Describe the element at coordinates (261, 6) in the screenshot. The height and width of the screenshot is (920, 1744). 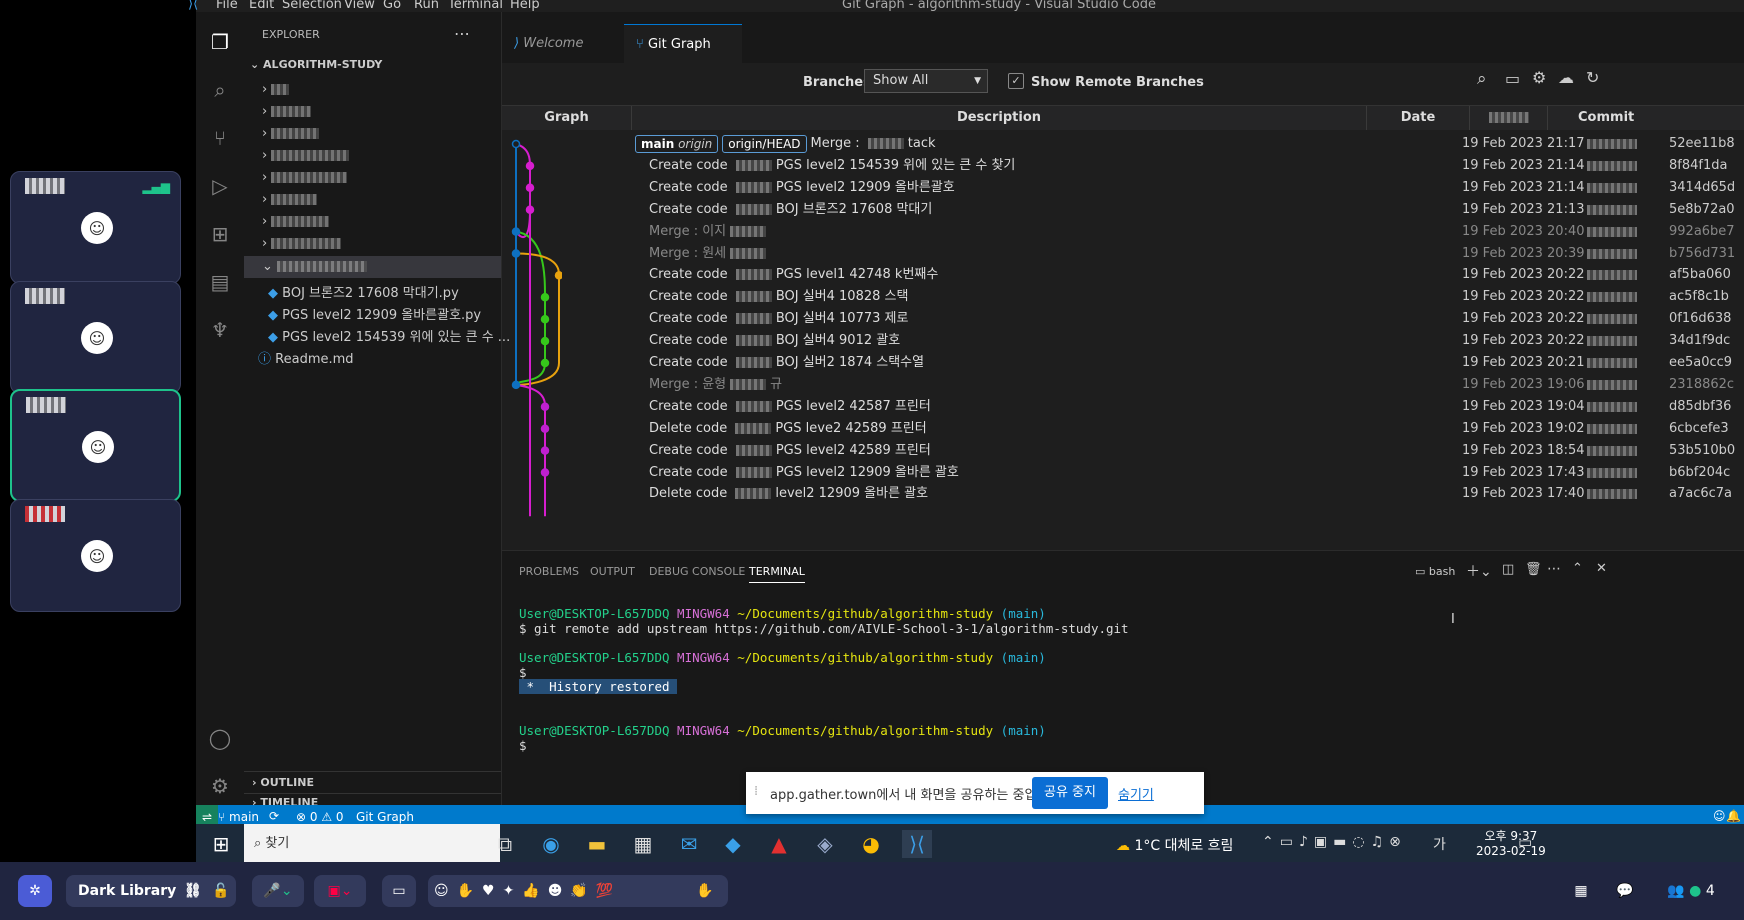
I see `menu-edit: Edit` at that location.